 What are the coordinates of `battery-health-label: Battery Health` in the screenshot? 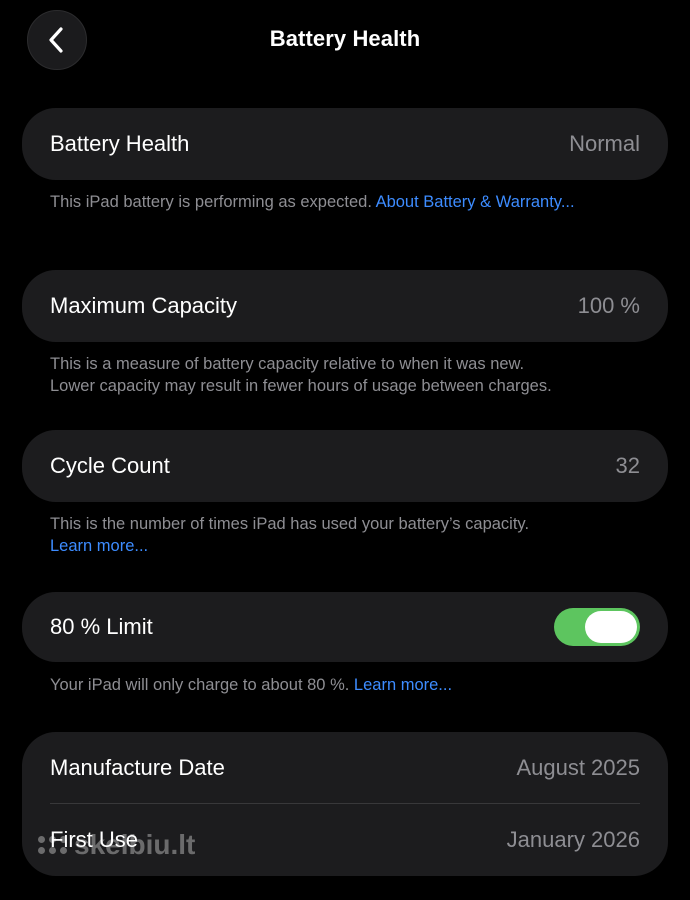 It's located at (120, 143).